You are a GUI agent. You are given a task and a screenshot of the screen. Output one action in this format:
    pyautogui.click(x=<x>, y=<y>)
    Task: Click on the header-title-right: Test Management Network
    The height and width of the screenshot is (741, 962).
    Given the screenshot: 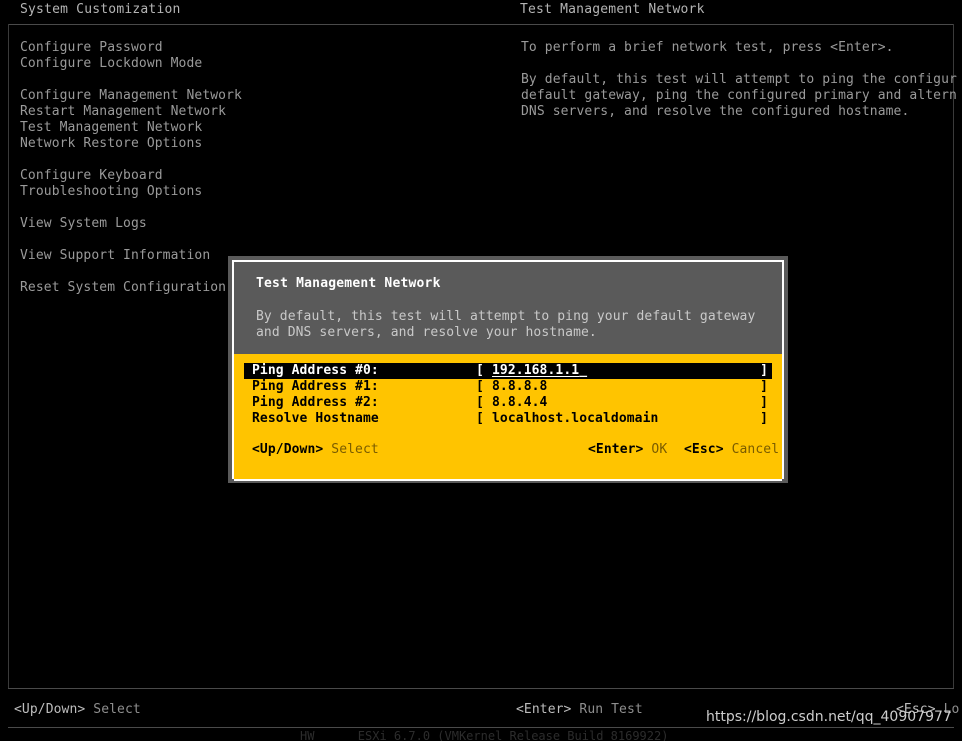 What is the action you would take?
    pyautogui.click(x=612, y=9)
    